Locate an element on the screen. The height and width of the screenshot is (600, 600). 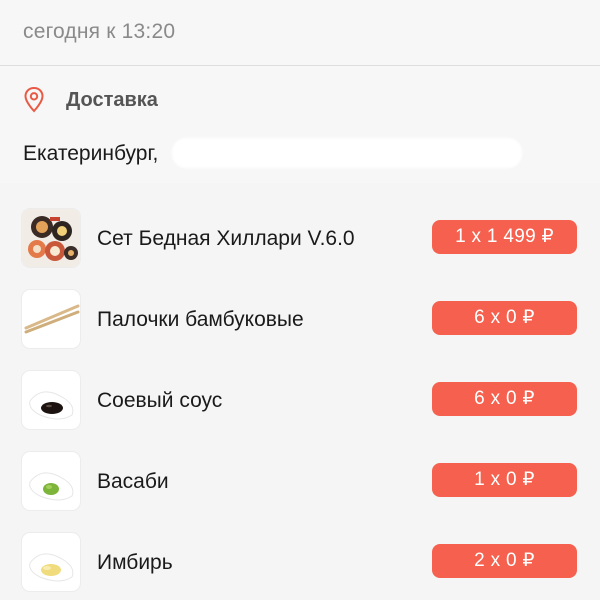
wasabi-icon is located at coordinates (51, 481).